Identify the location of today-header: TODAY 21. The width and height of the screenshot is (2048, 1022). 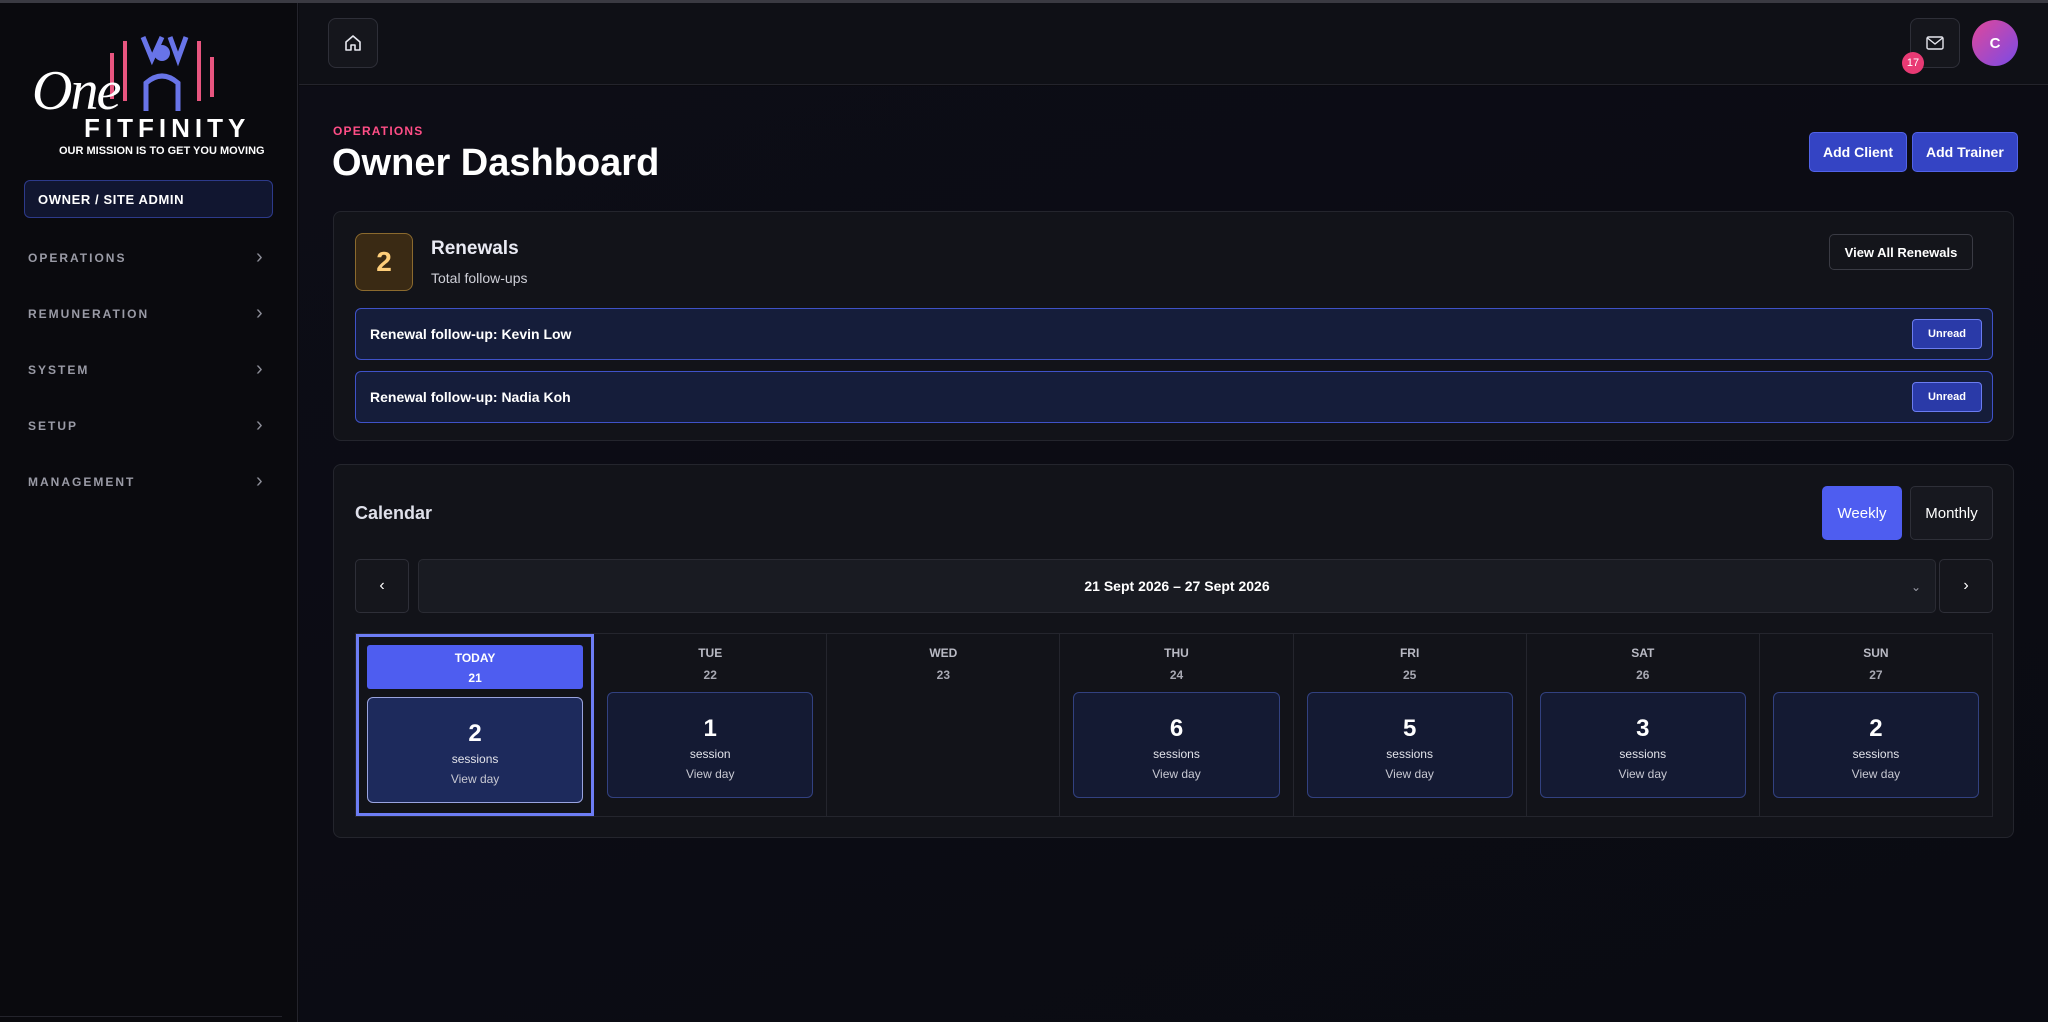
(475, 667).